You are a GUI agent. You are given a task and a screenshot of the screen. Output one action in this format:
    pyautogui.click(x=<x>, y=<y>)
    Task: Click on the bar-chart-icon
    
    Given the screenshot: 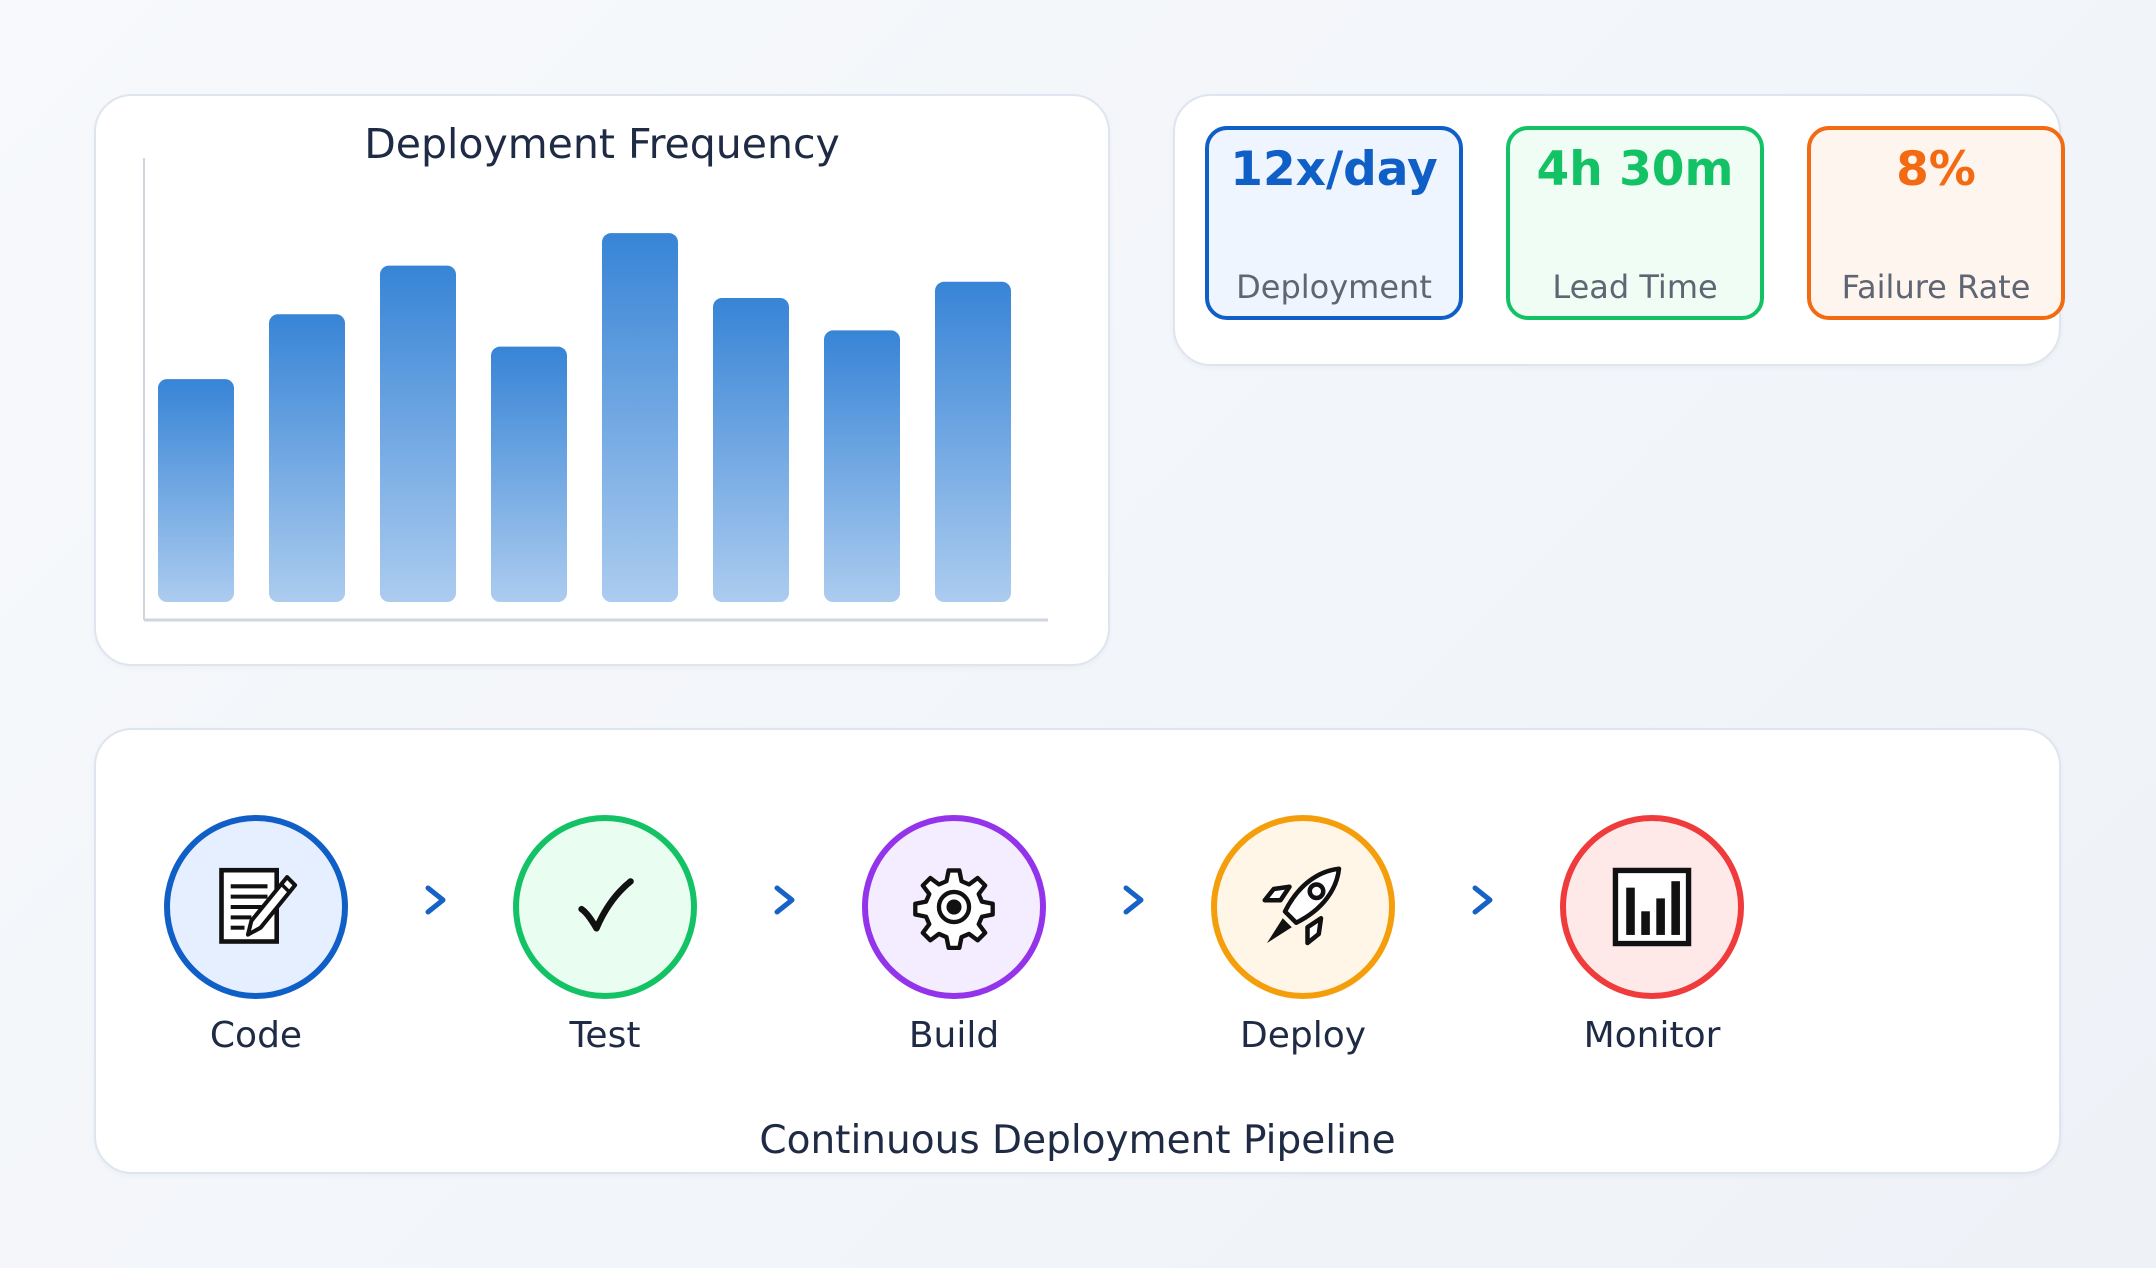 What is the action you would take?
    pyautogui.click(x=1652, y=907)
    